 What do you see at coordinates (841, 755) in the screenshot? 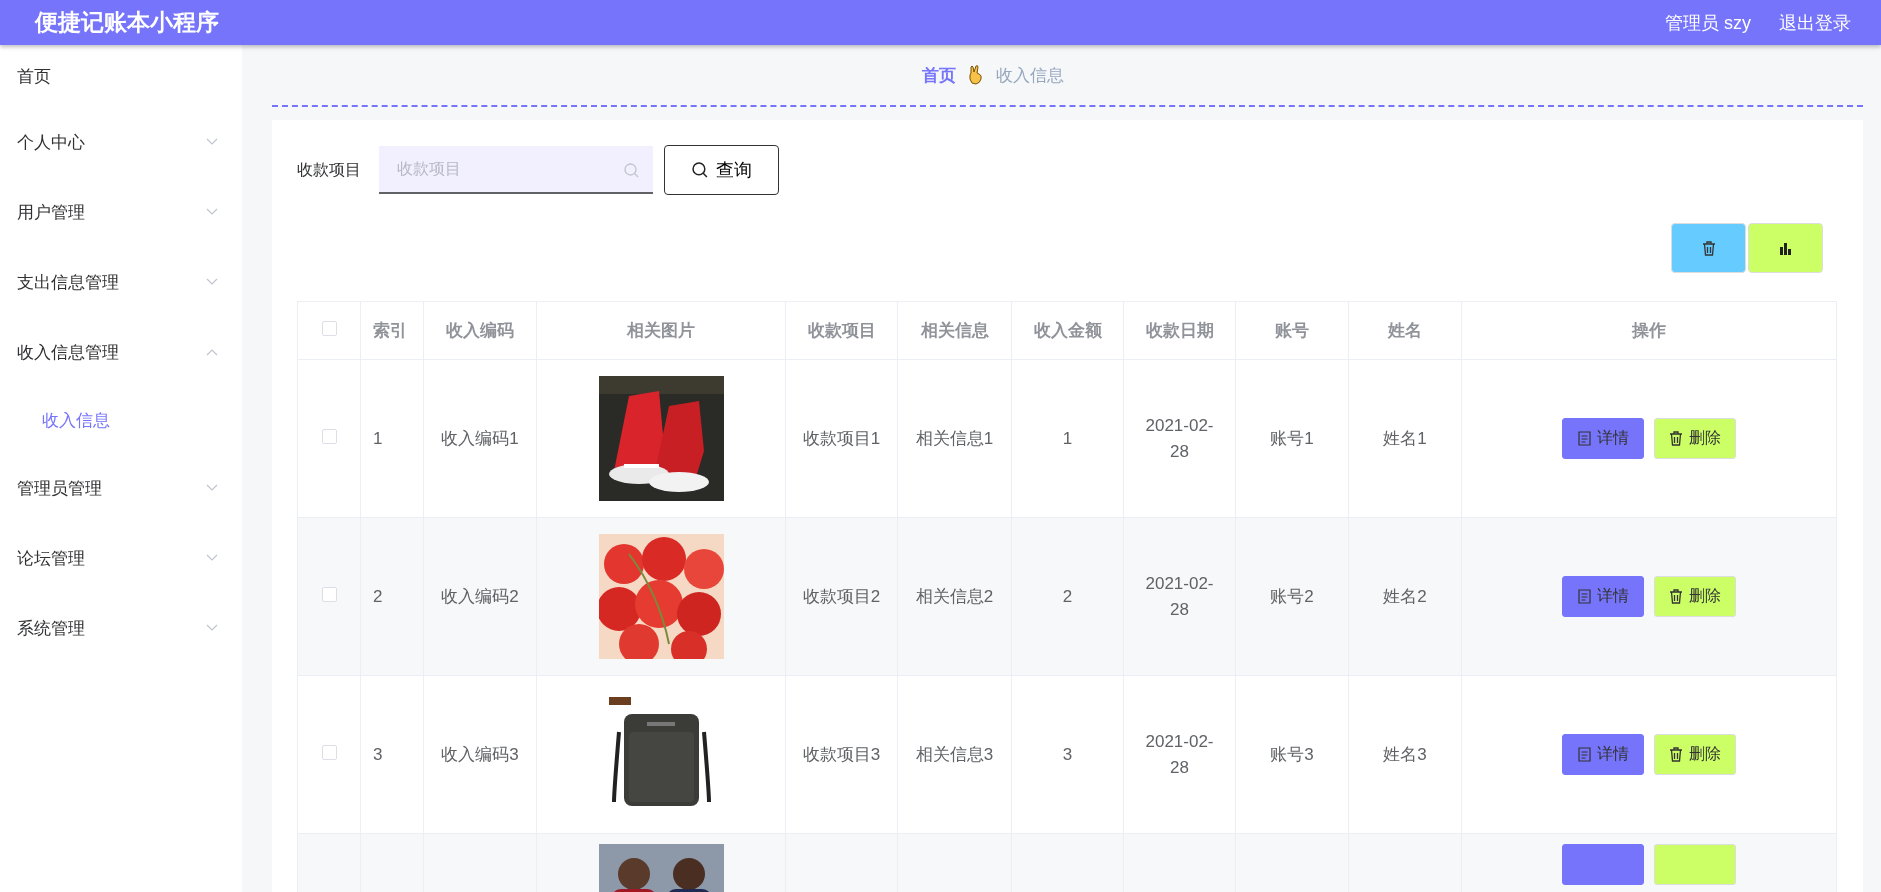
I see `table-cell-text: 收款项目3` at bounding box center [841, 755].